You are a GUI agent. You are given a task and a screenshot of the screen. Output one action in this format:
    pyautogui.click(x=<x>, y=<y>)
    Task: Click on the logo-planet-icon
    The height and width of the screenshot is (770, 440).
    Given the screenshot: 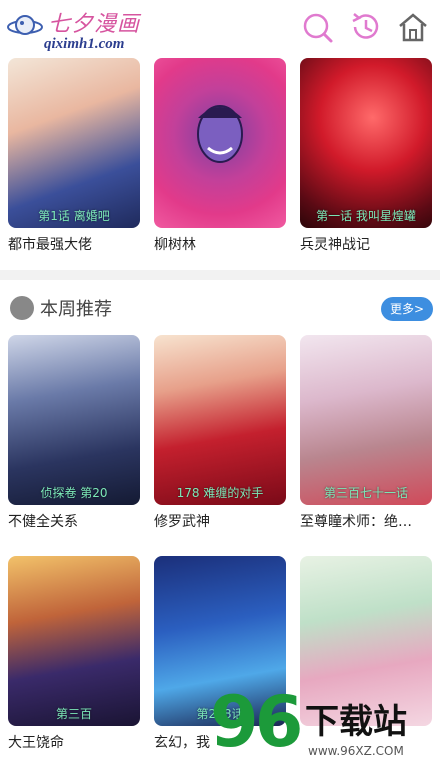 What is the action you would take?
    pyautogui.click(x=25, y=25)
    